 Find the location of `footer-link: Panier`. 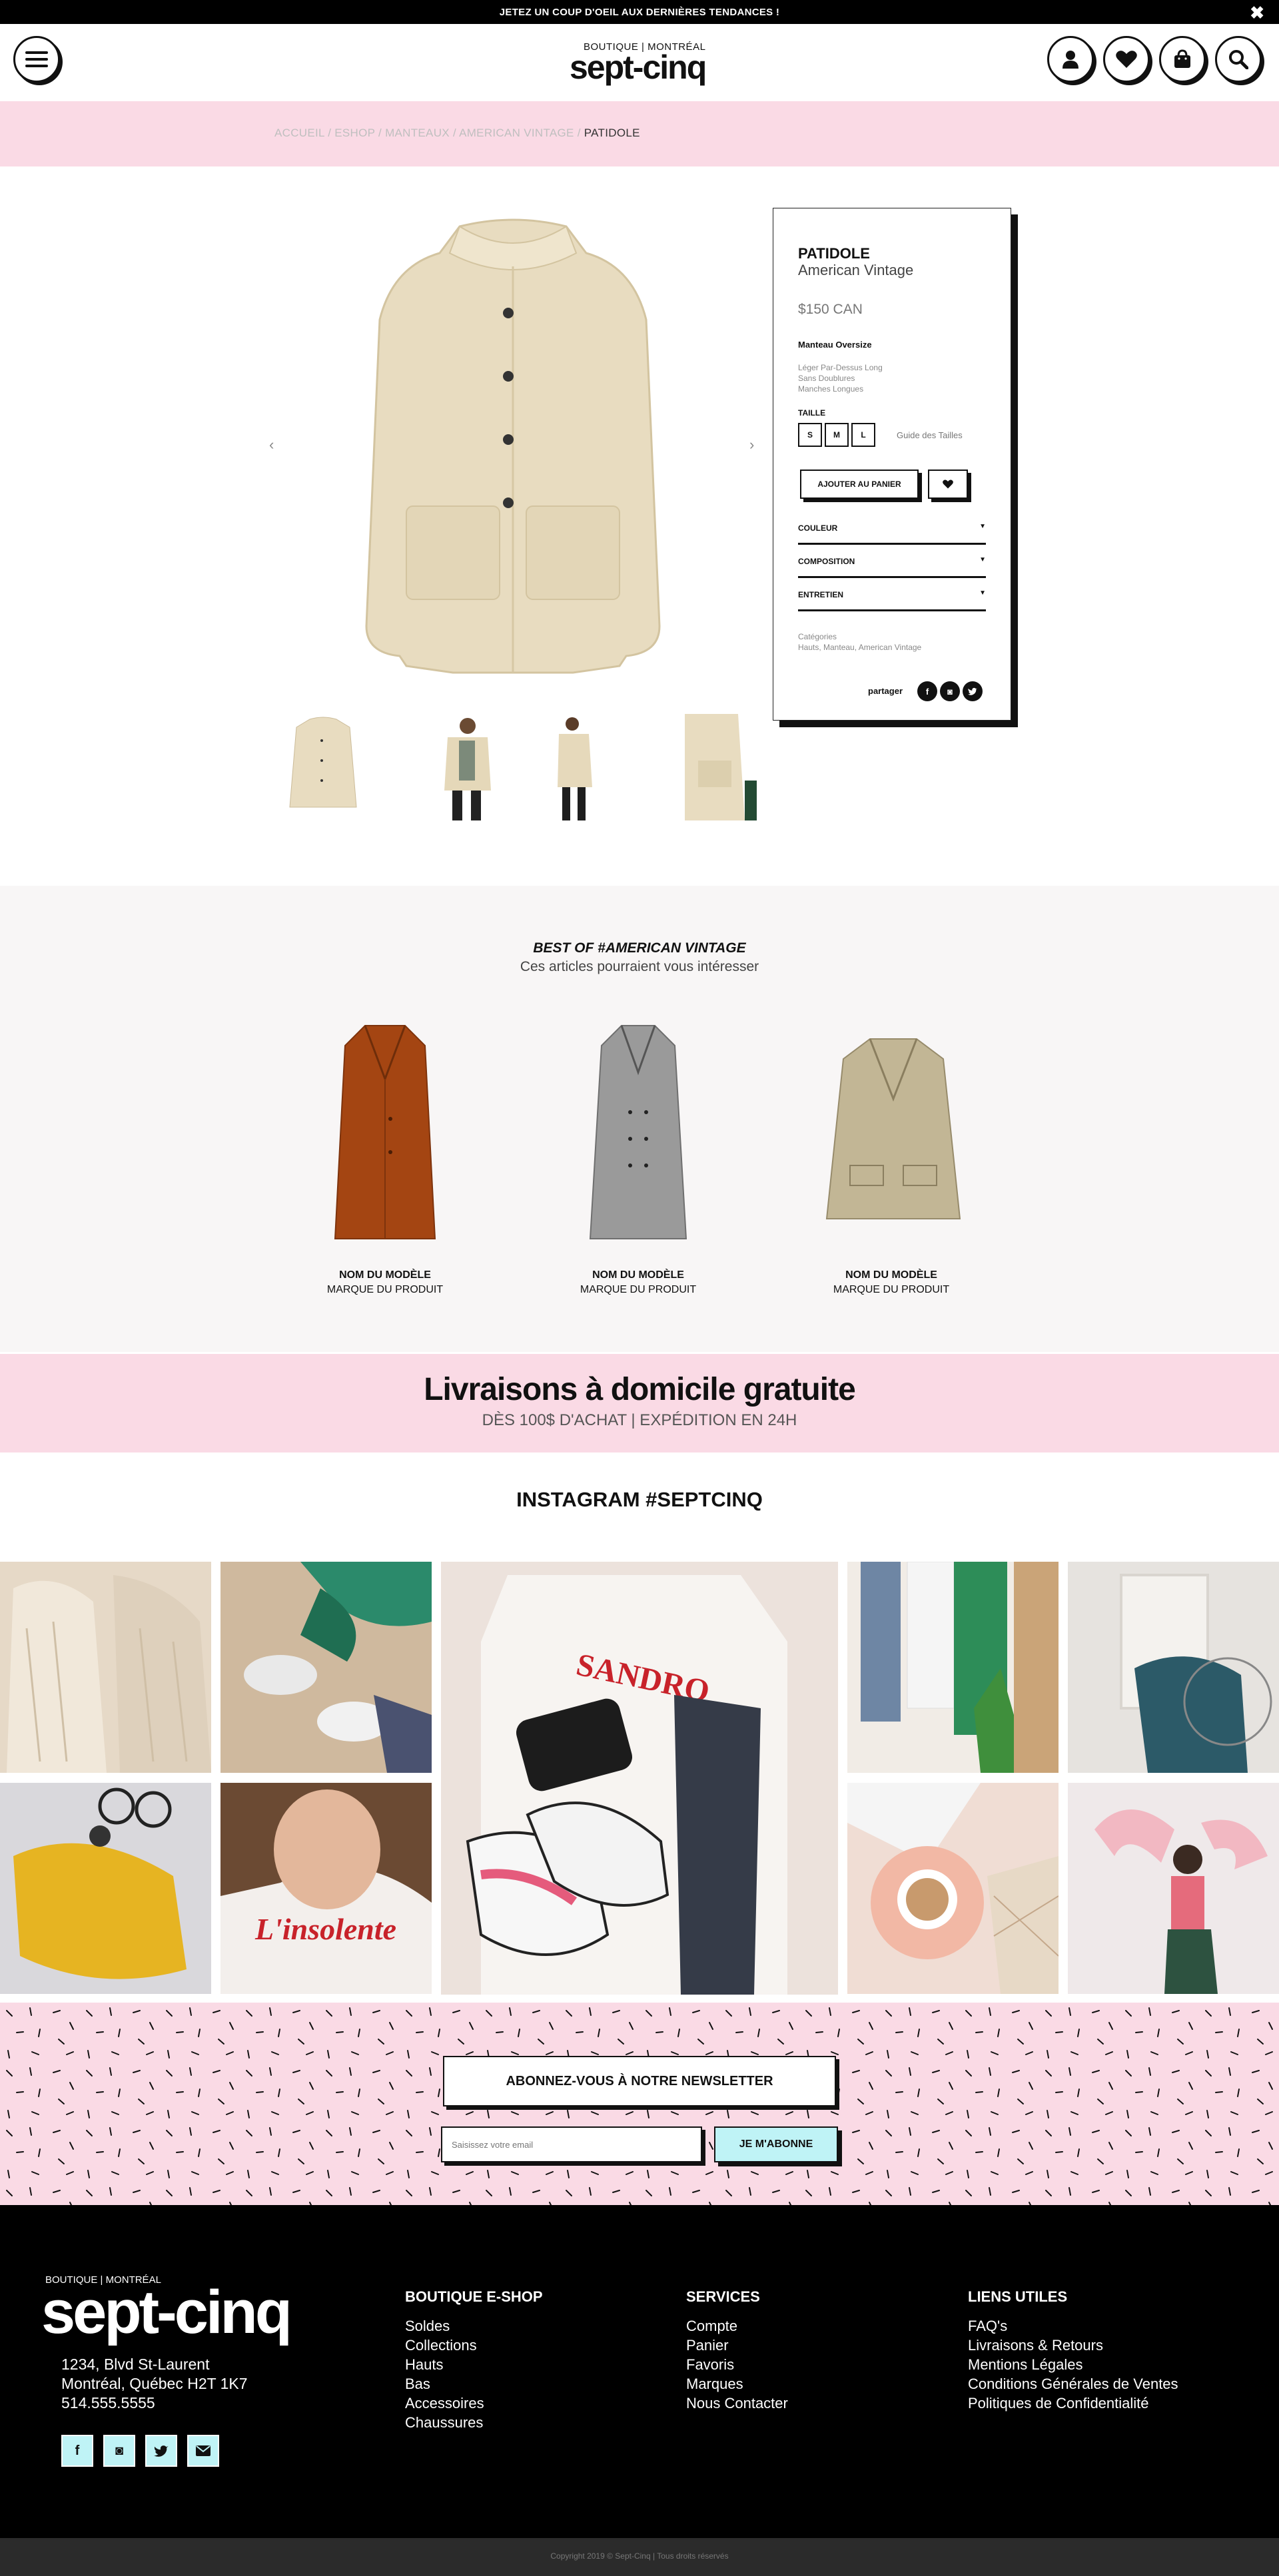

footer-link: Panier is located at coordinates (737, 2345).